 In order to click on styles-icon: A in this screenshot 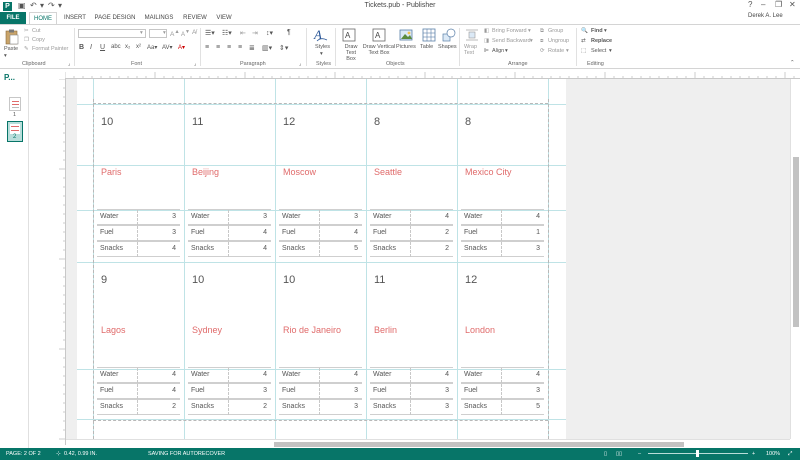, I will do `click(321, 35)`.